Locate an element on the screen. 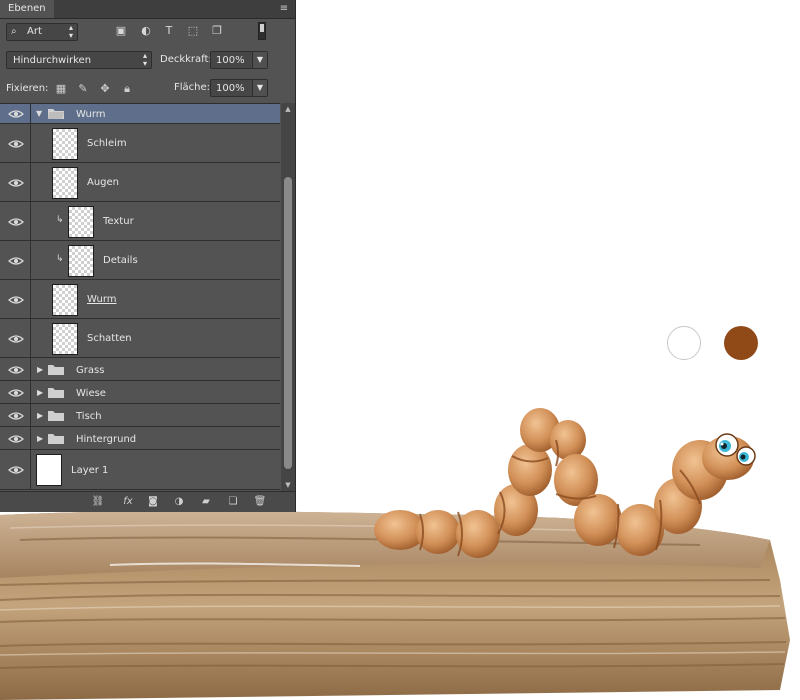 The image size is (800, 700). filter-toggle-switch is located at coordinates (262, 31).